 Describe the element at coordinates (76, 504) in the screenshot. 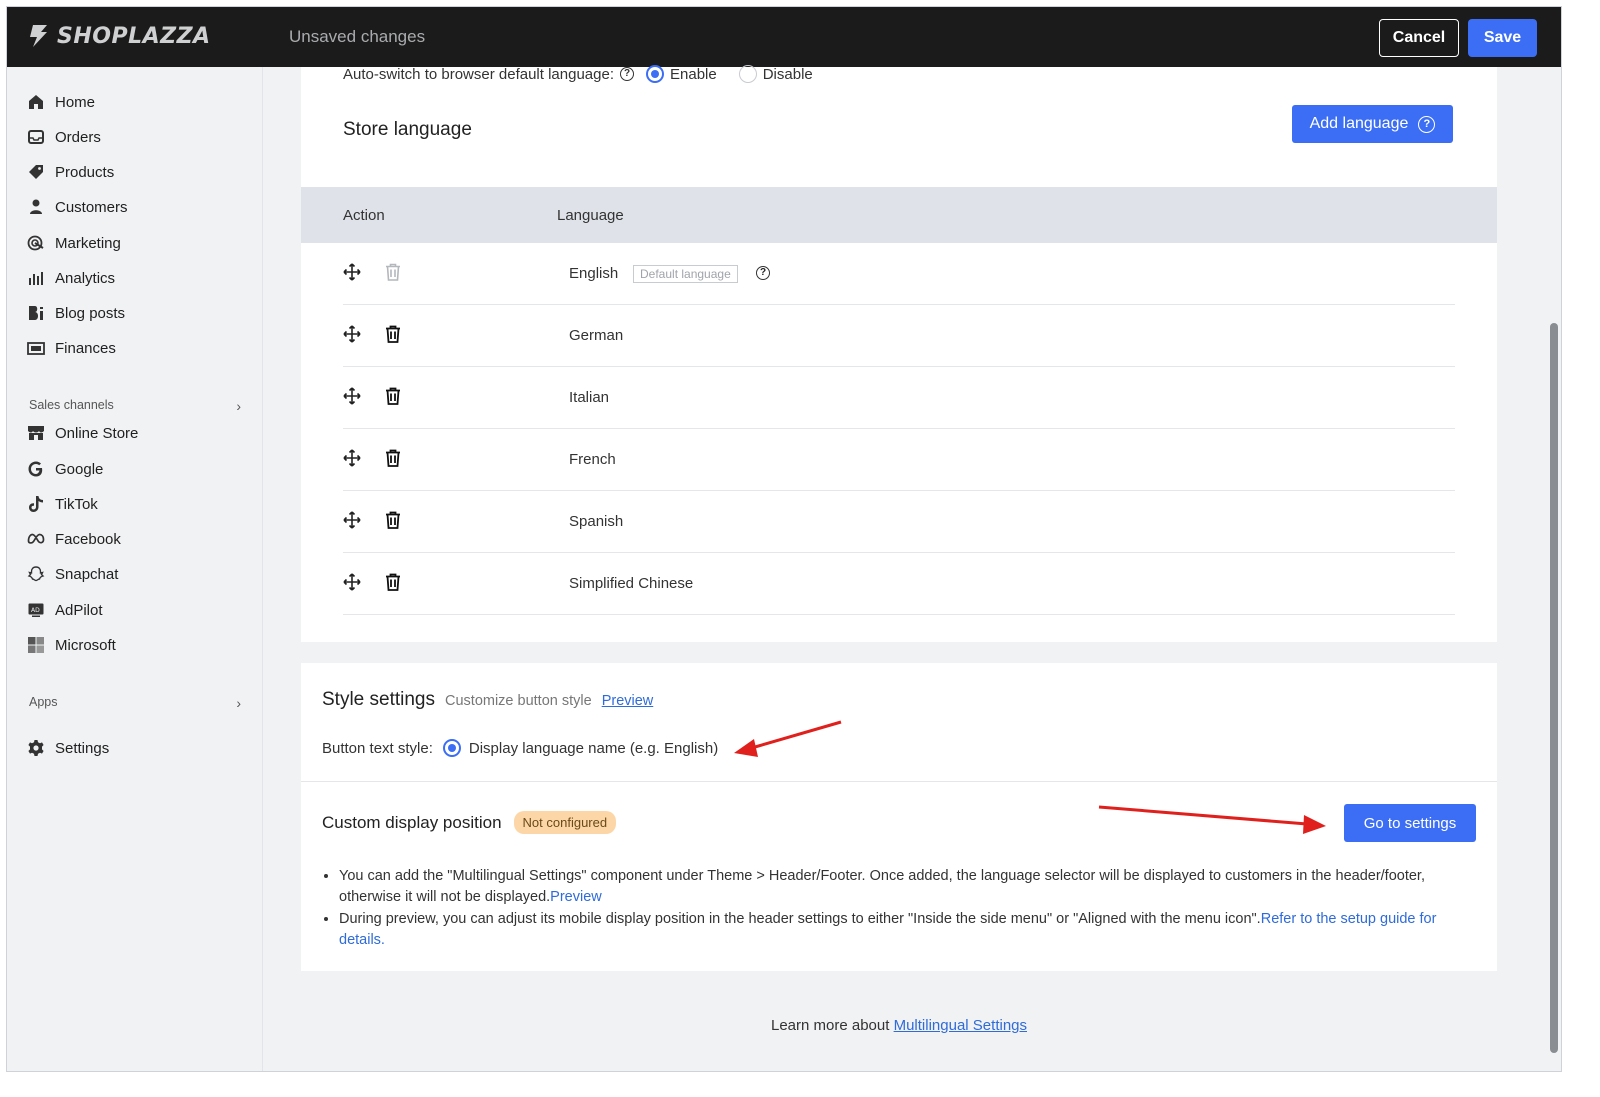

I see `sidebar-item-label: TikTok` at that location.